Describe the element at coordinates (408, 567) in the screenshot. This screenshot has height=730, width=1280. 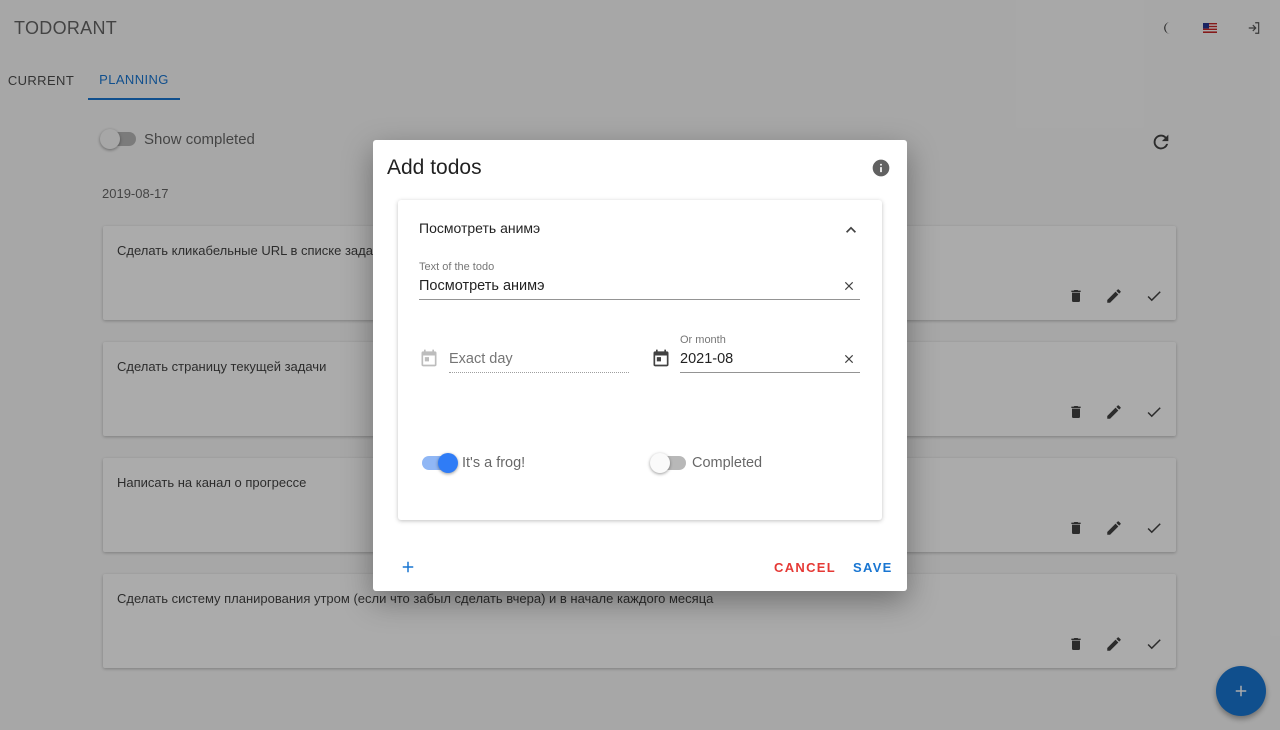
I see `add-another-todo-icon` at that location.